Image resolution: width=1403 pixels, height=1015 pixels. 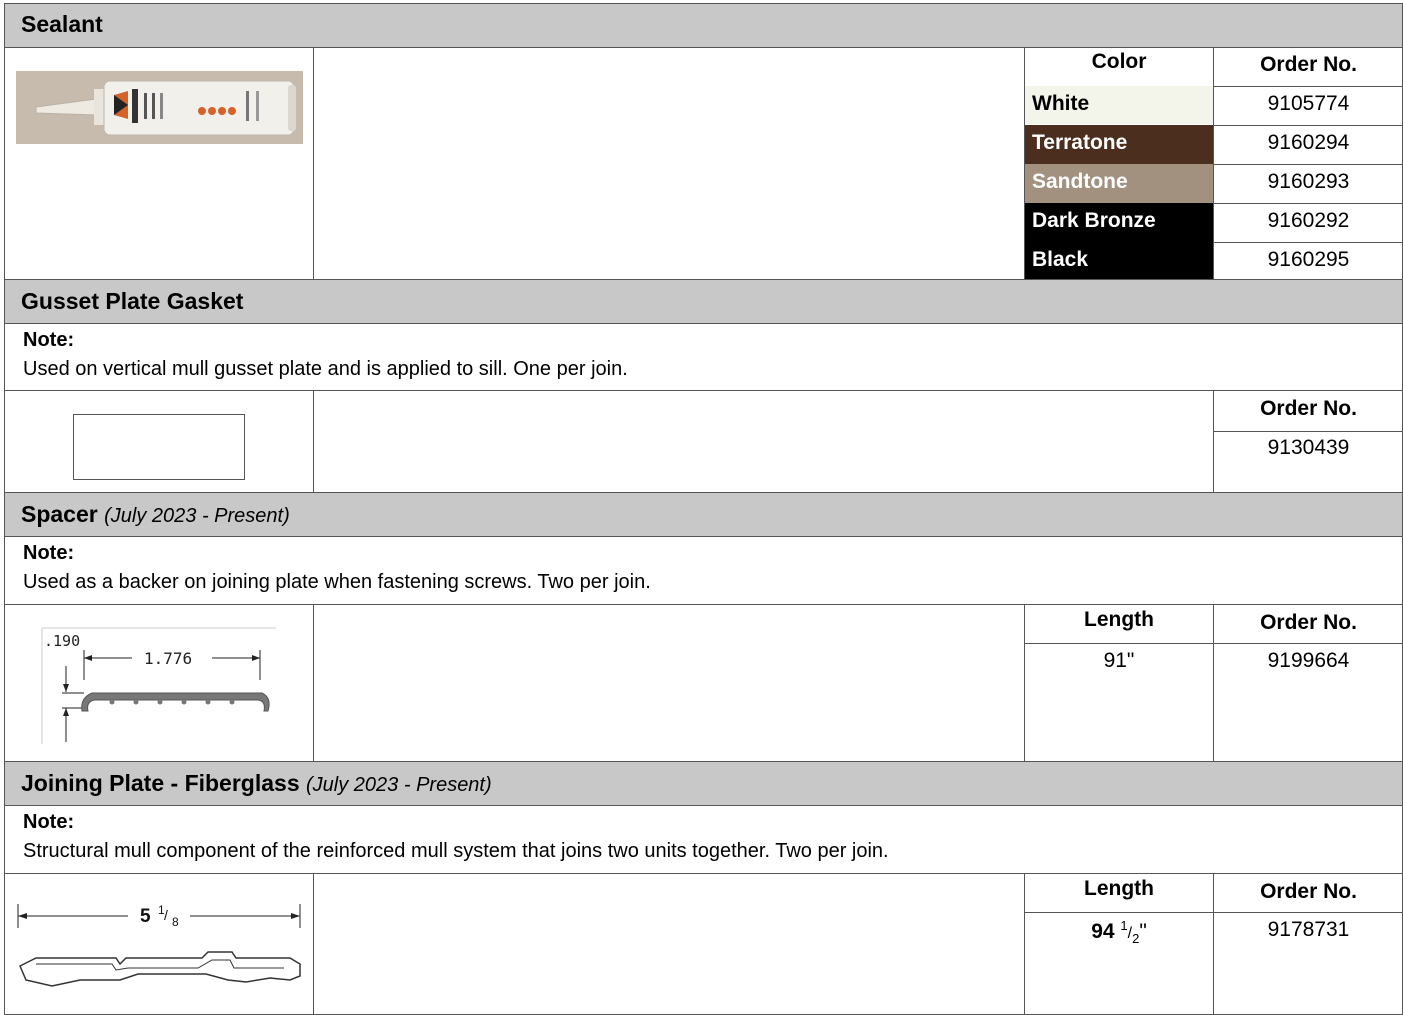 What do you see at coordinates (1119, 619) in the screenshot?
I see `spacer-length-header: Length` at bounding box center [1119, 619].